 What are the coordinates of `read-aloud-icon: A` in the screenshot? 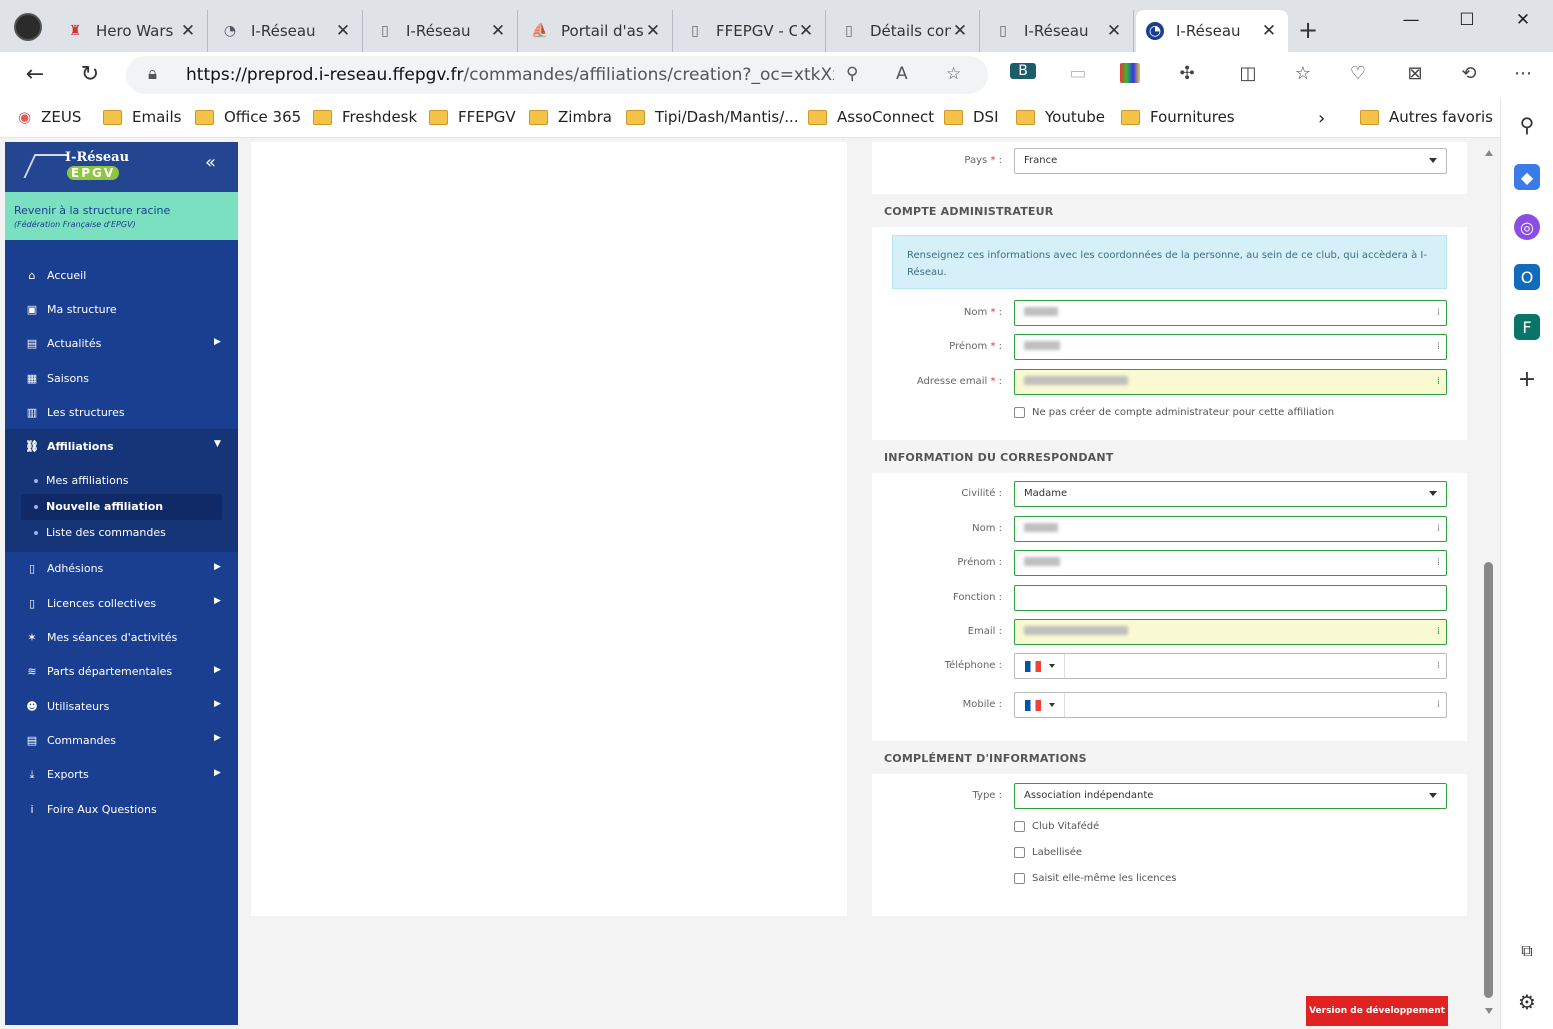 It's located at (902, 74).